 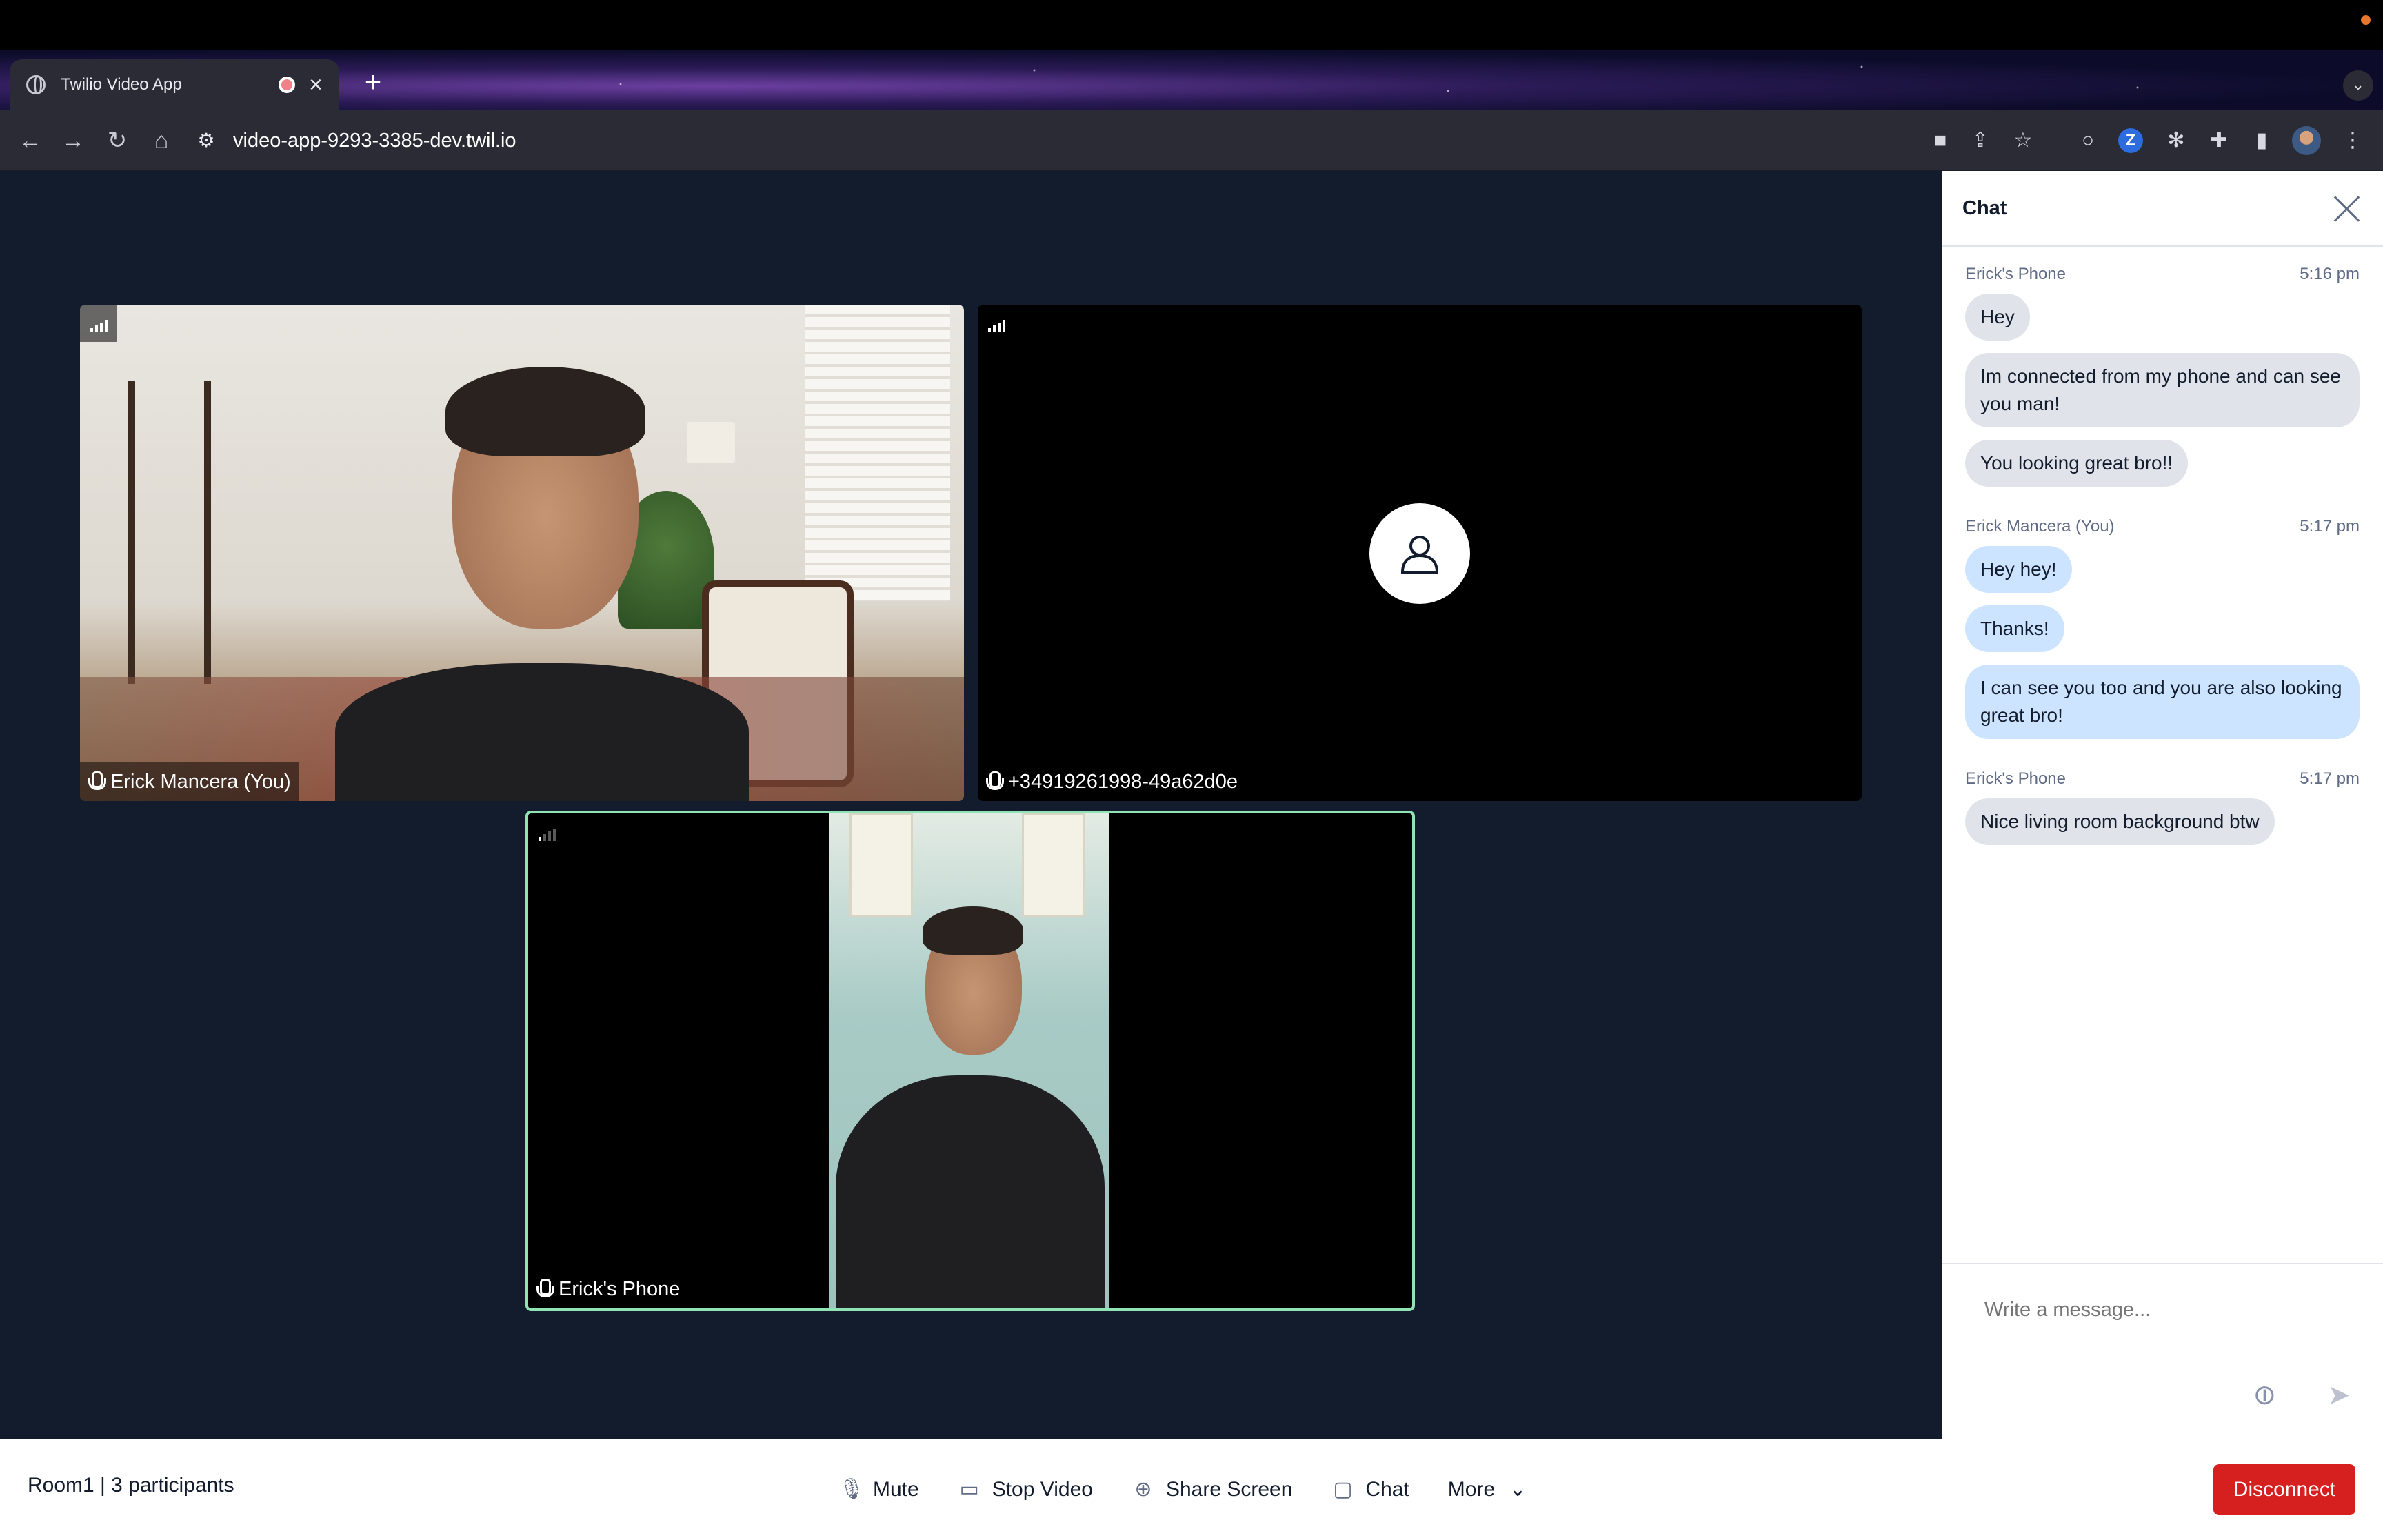 What do you see at coordinates (1123, 782) in the screenshot?
I see `participant-name: +34919261998-49a62d0e` at bounding box center [1123, 782].